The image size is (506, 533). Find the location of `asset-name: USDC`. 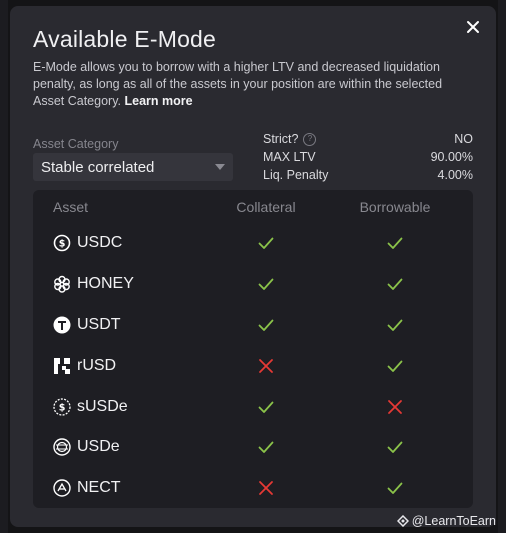

asset-name: USDC is located at coordinates (100, 243).